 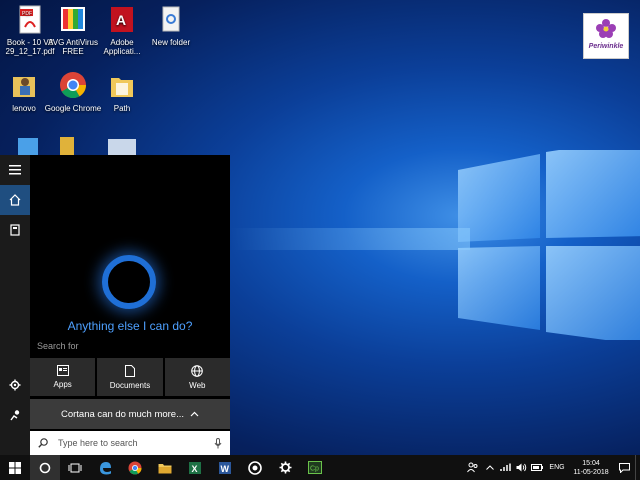 I want to click on notebook-icon, so click(x=15, y=230).